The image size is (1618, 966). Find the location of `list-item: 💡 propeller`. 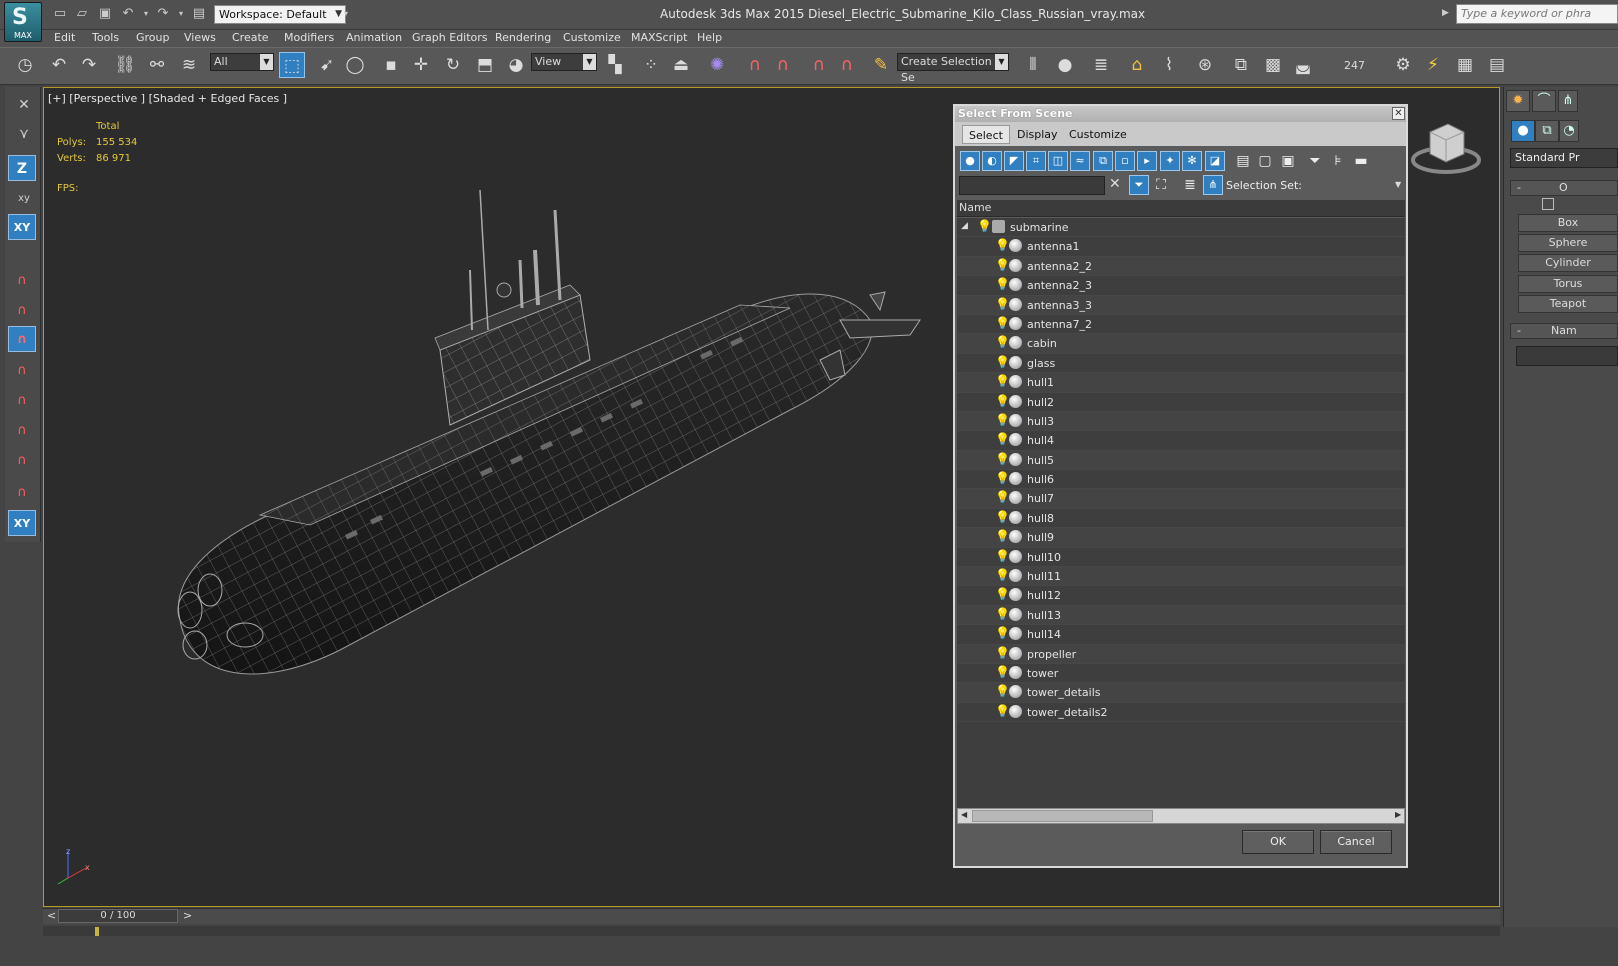

list-item: 💡 propeller is located at coordinates (1181, 654).